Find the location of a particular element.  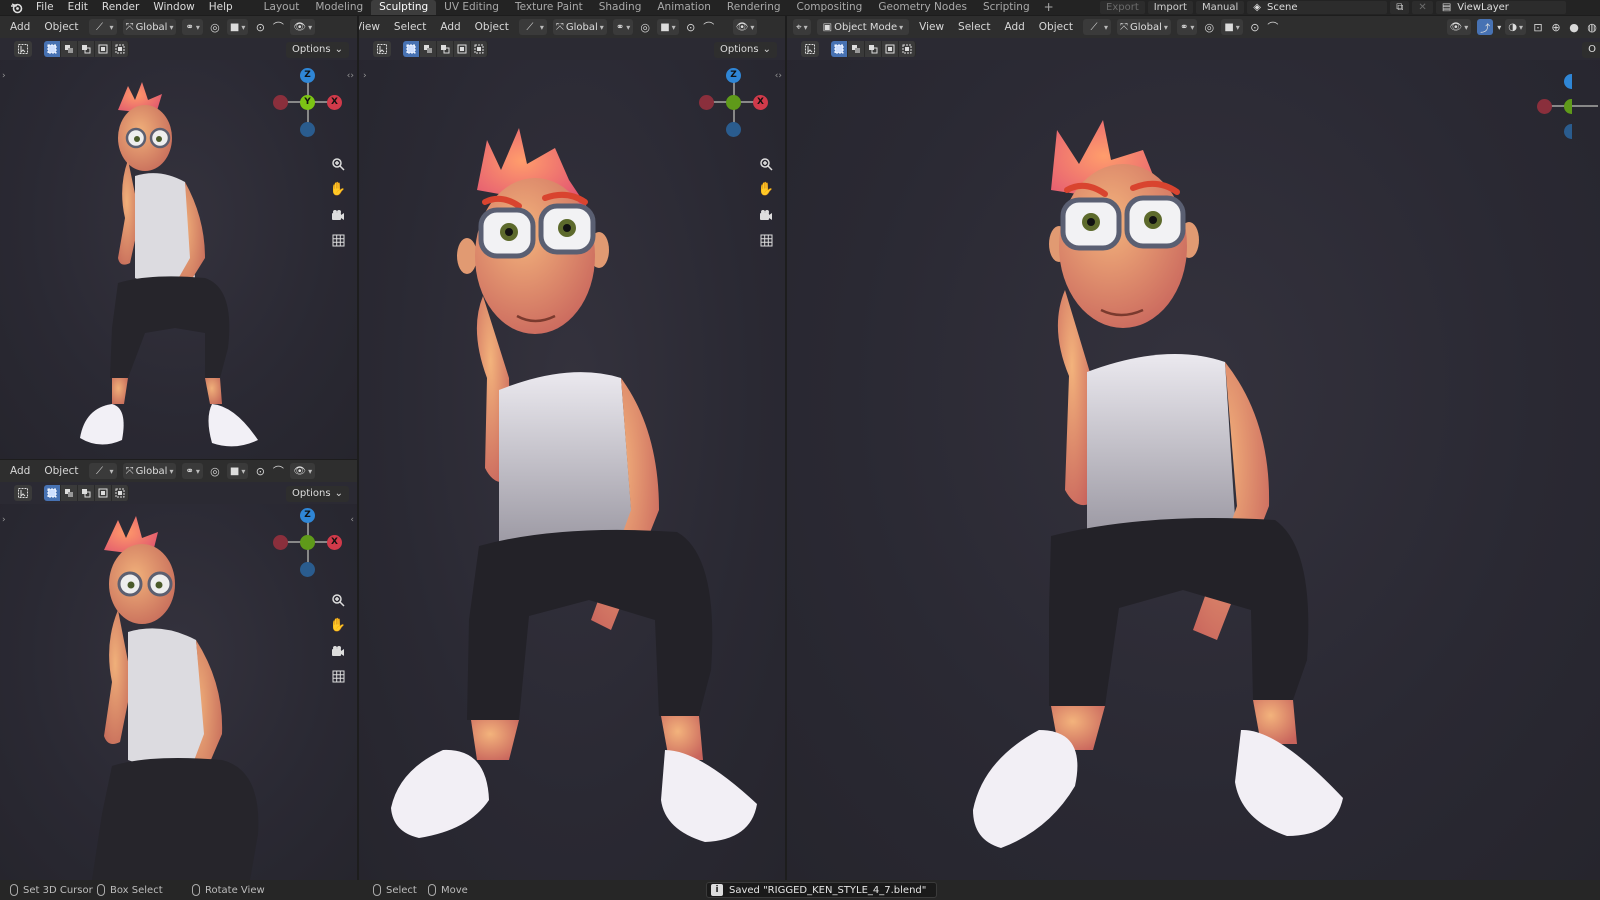

solid-shading-icon: ● is located at coordinates (1574, 27).